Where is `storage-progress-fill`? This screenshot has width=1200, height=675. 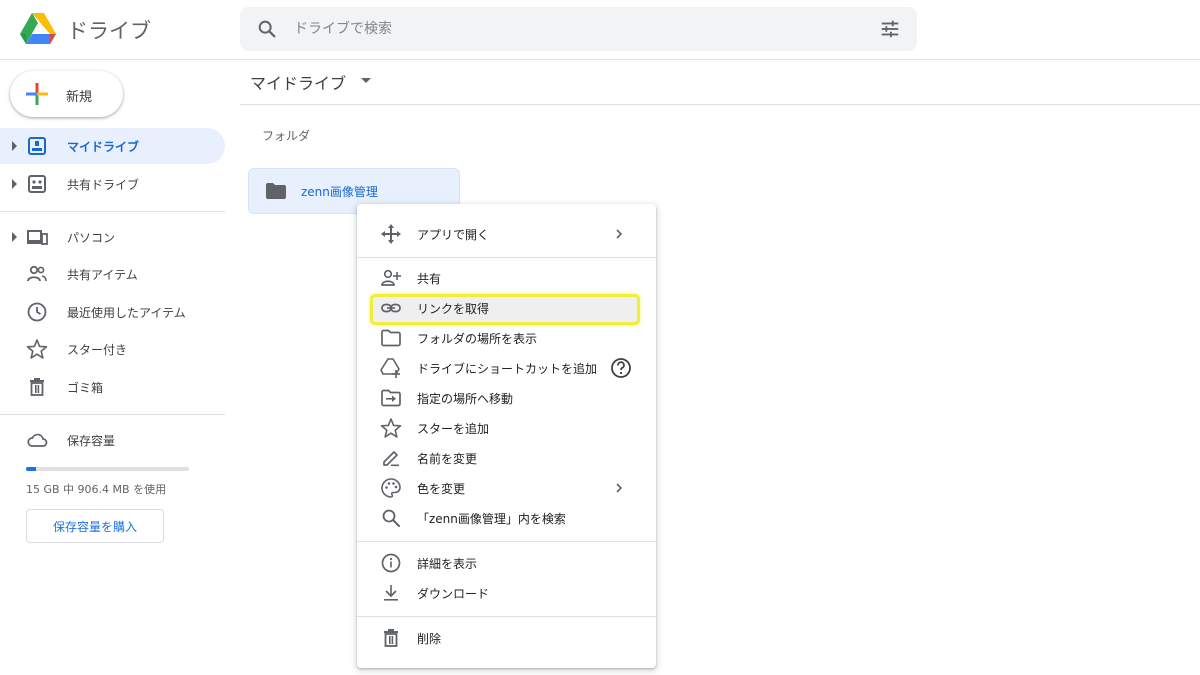 storage-progress-fill is located at coordinates (31, 469).